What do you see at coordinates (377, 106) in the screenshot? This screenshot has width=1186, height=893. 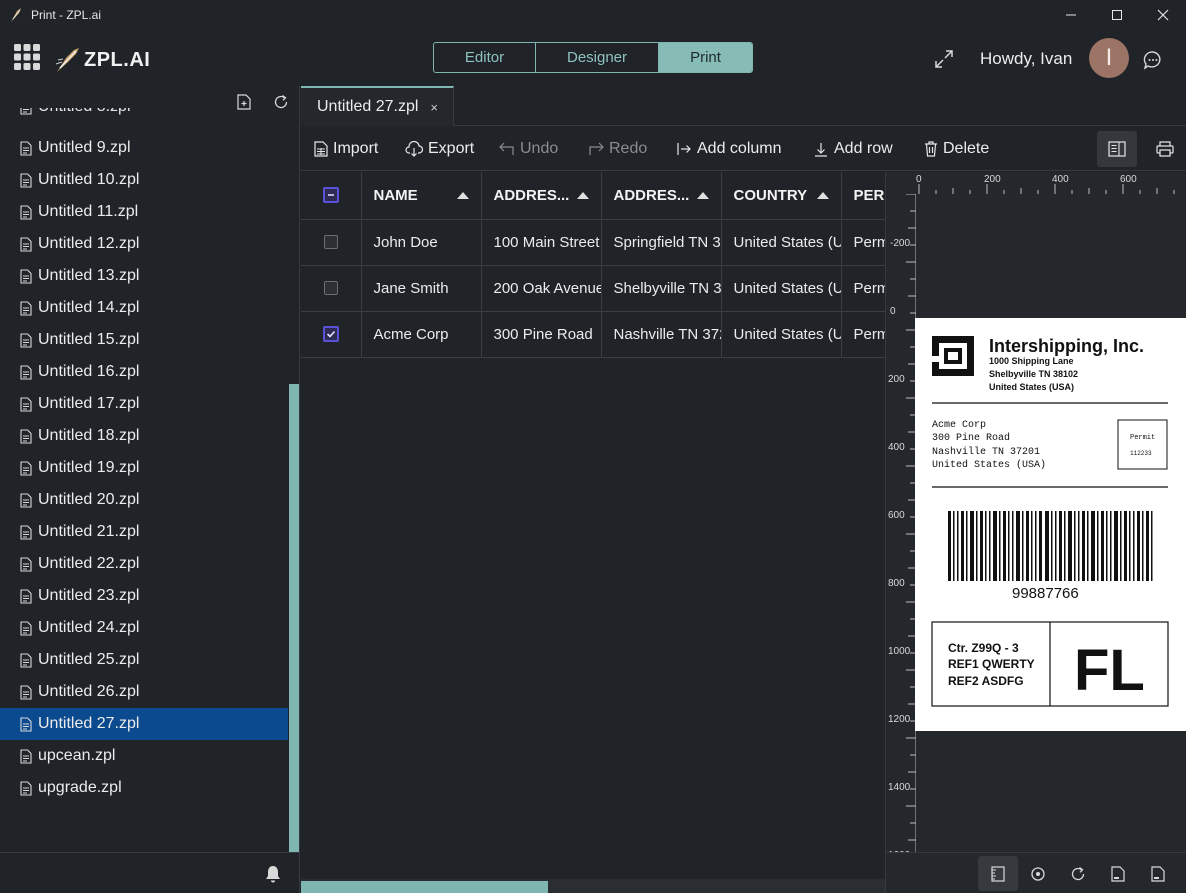 I see `tab-untitled-27: Untitled 27.zpl ×` at bounding box center [377, 106].